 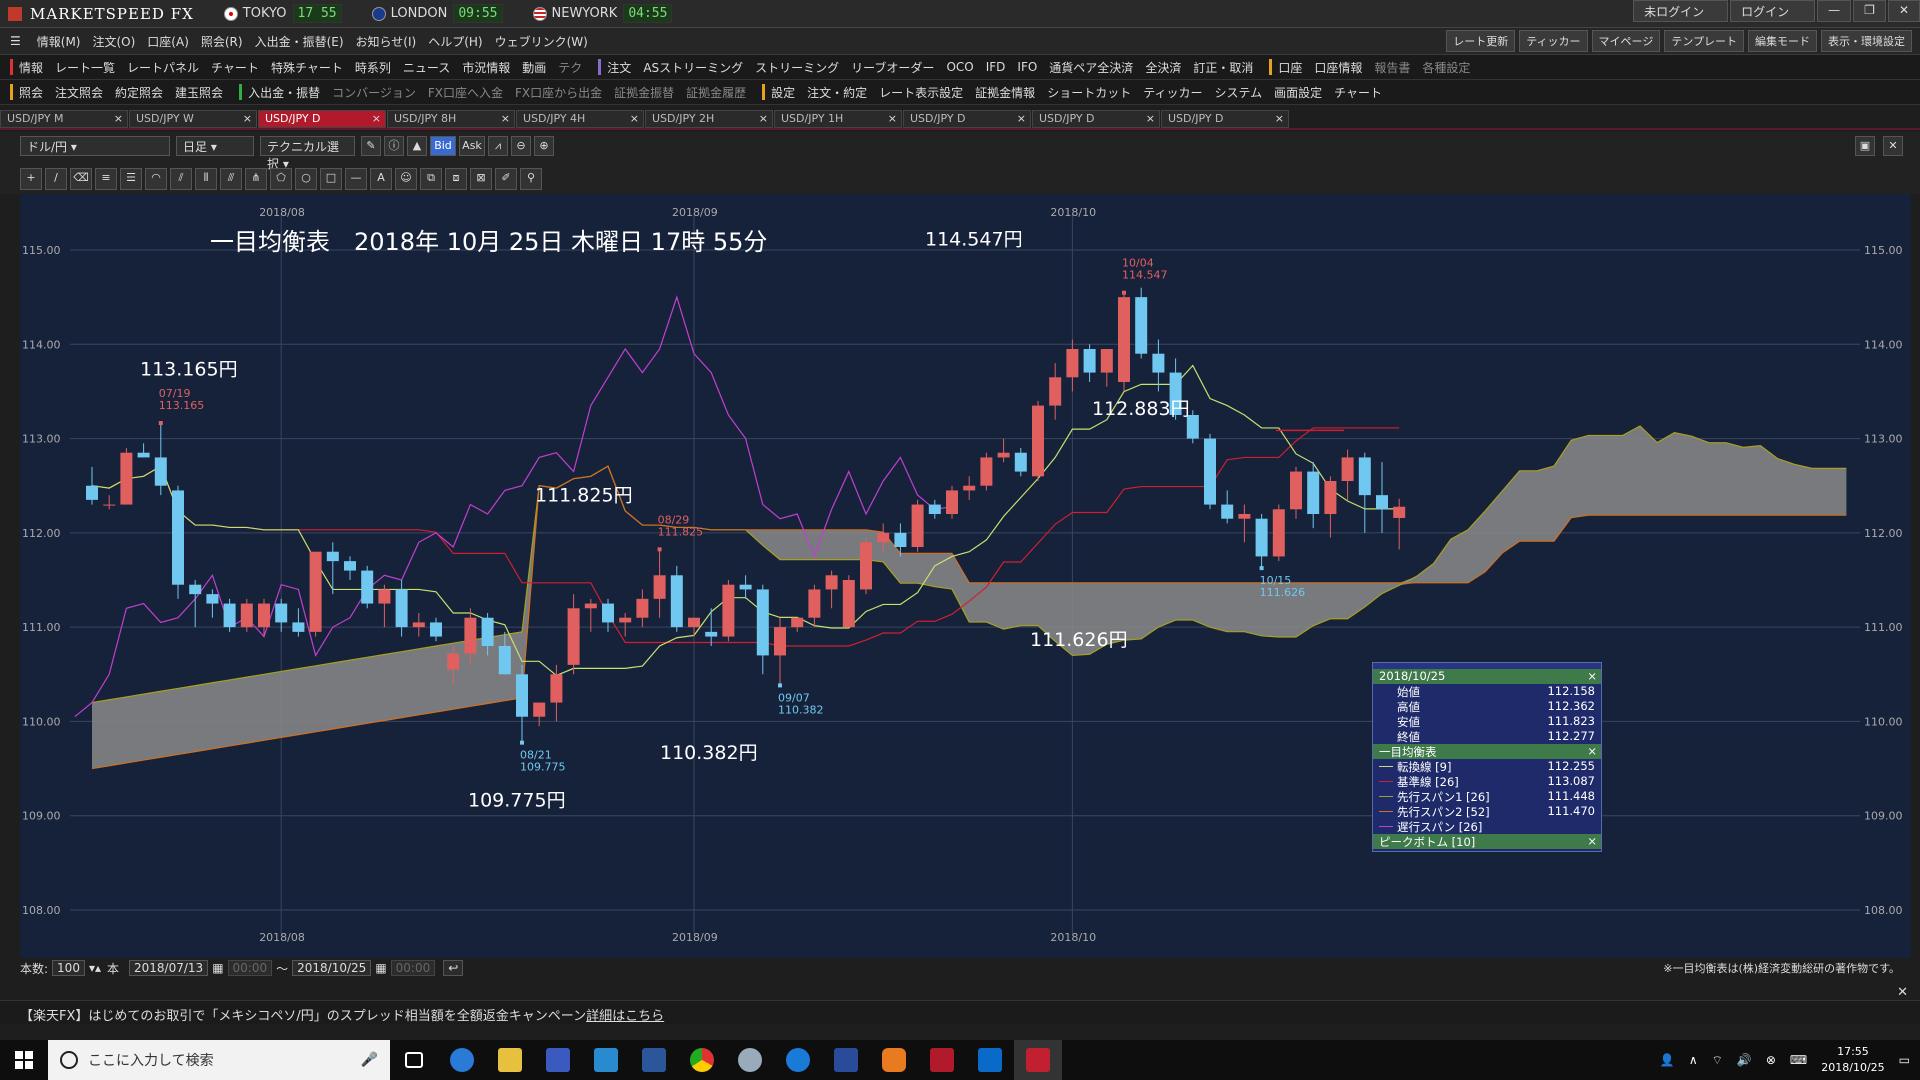 What do you see at coordinates (374, 92) in the screenshot?
I see `toolbar-item: コンバージョン` at bounding box center [374, 92].